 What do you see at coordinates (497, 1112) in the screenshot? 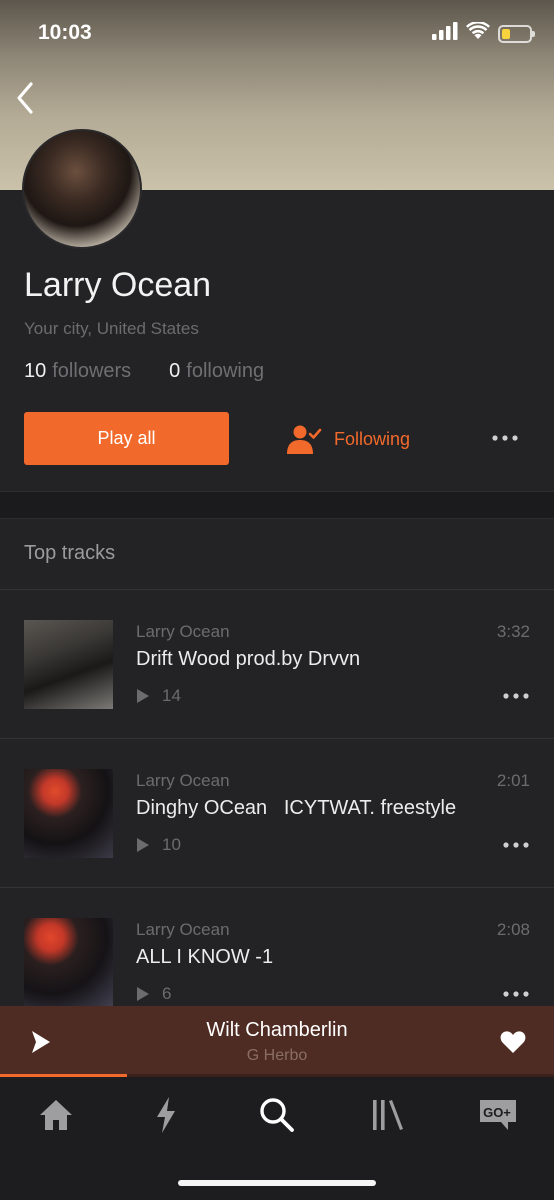
I see `go-plus-label: GO+` at bounding box center [497, 1112].